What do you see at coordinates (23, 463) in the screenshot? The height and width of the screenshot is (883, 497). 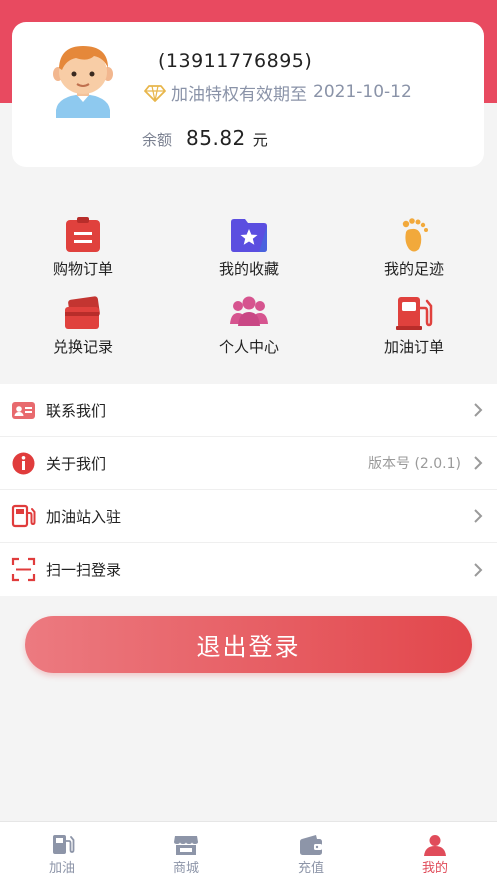 I see `info-icon` at bounding box center [23, 463].